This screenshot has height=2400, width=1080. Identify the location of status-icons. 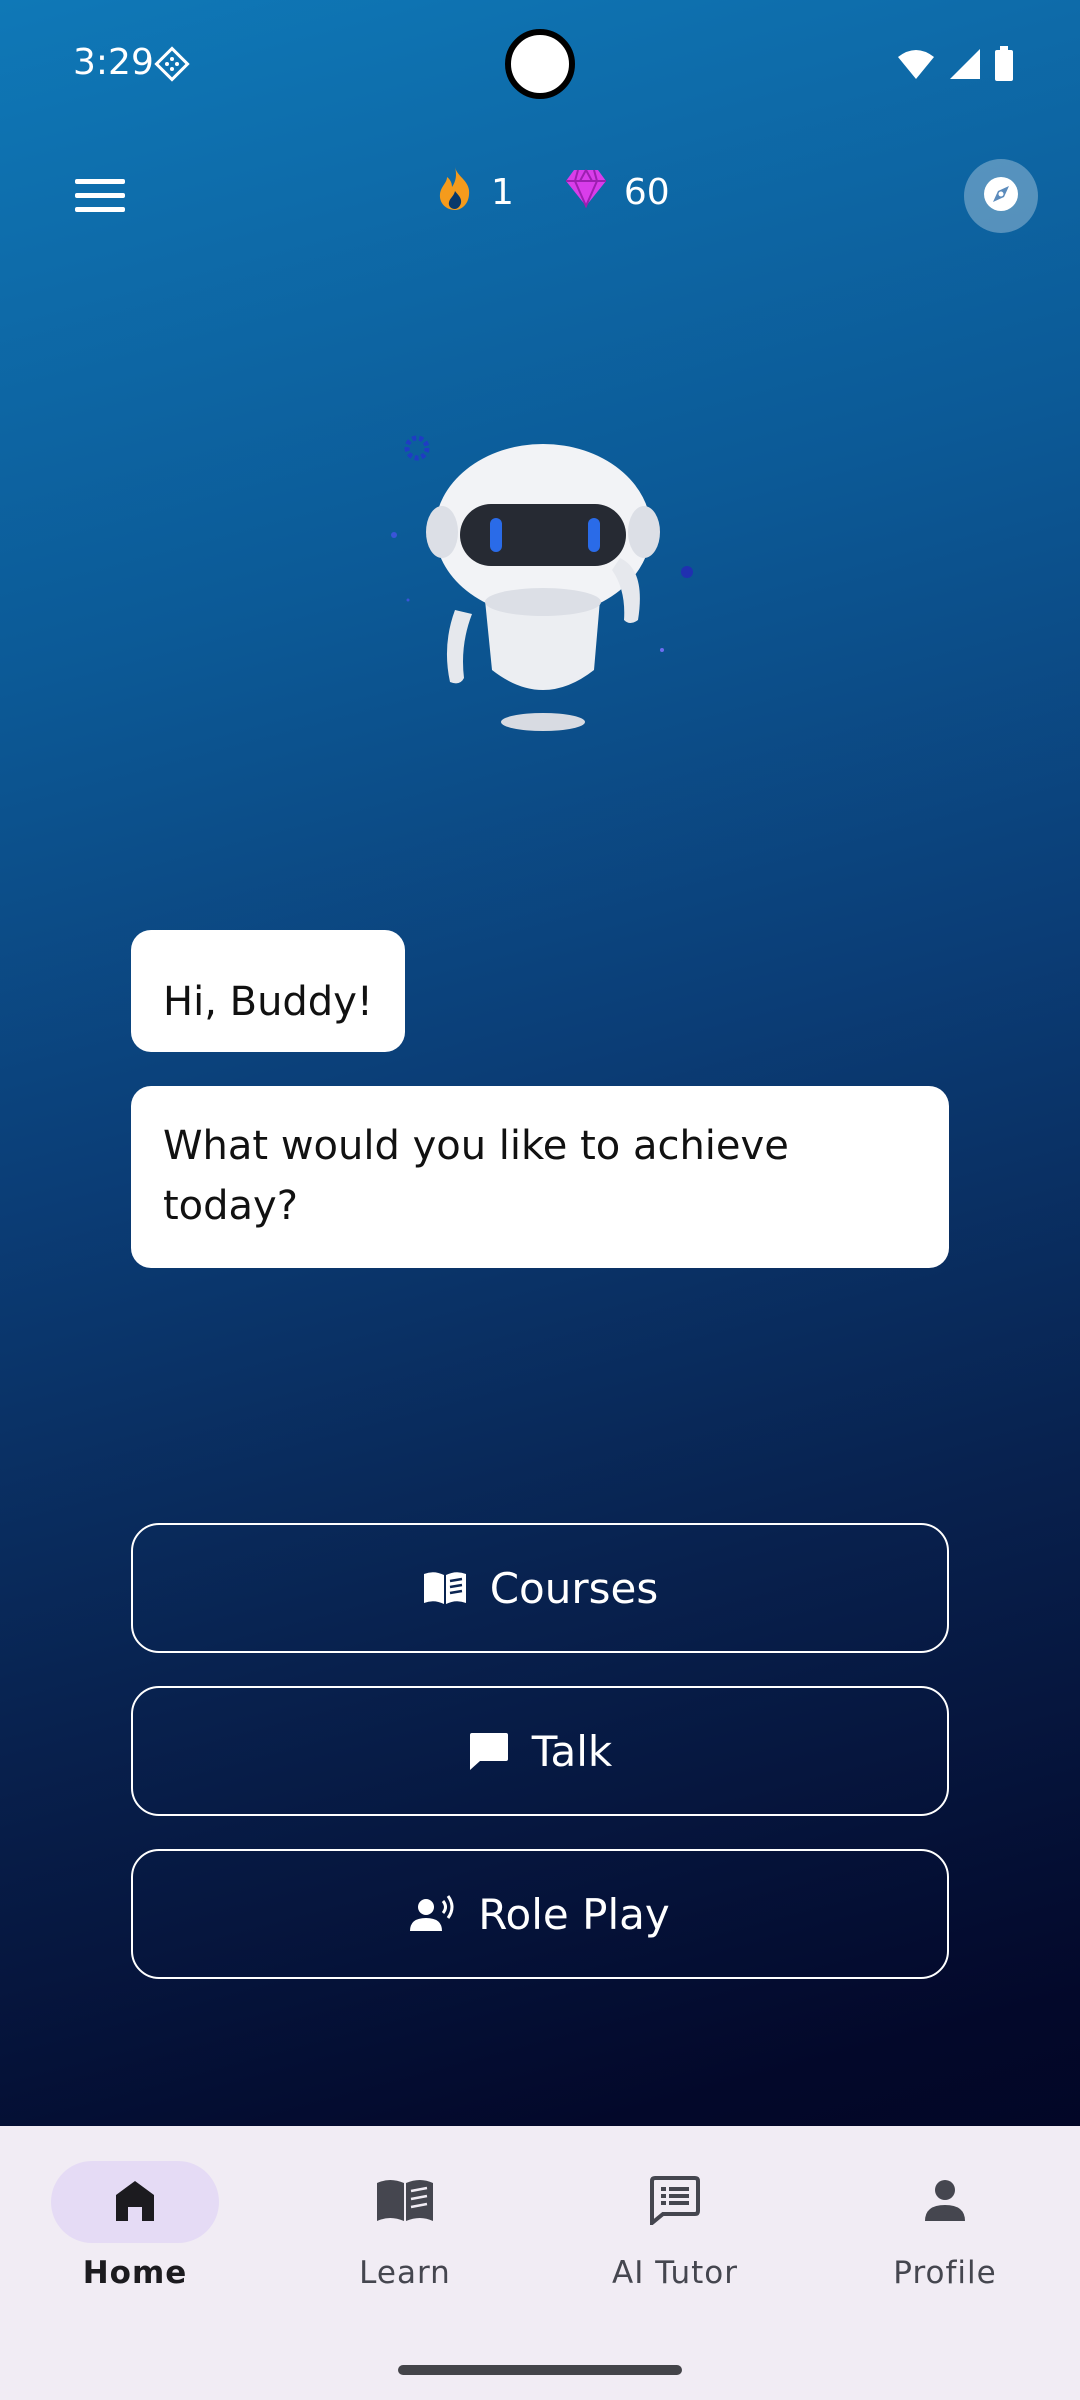
(955, 66).